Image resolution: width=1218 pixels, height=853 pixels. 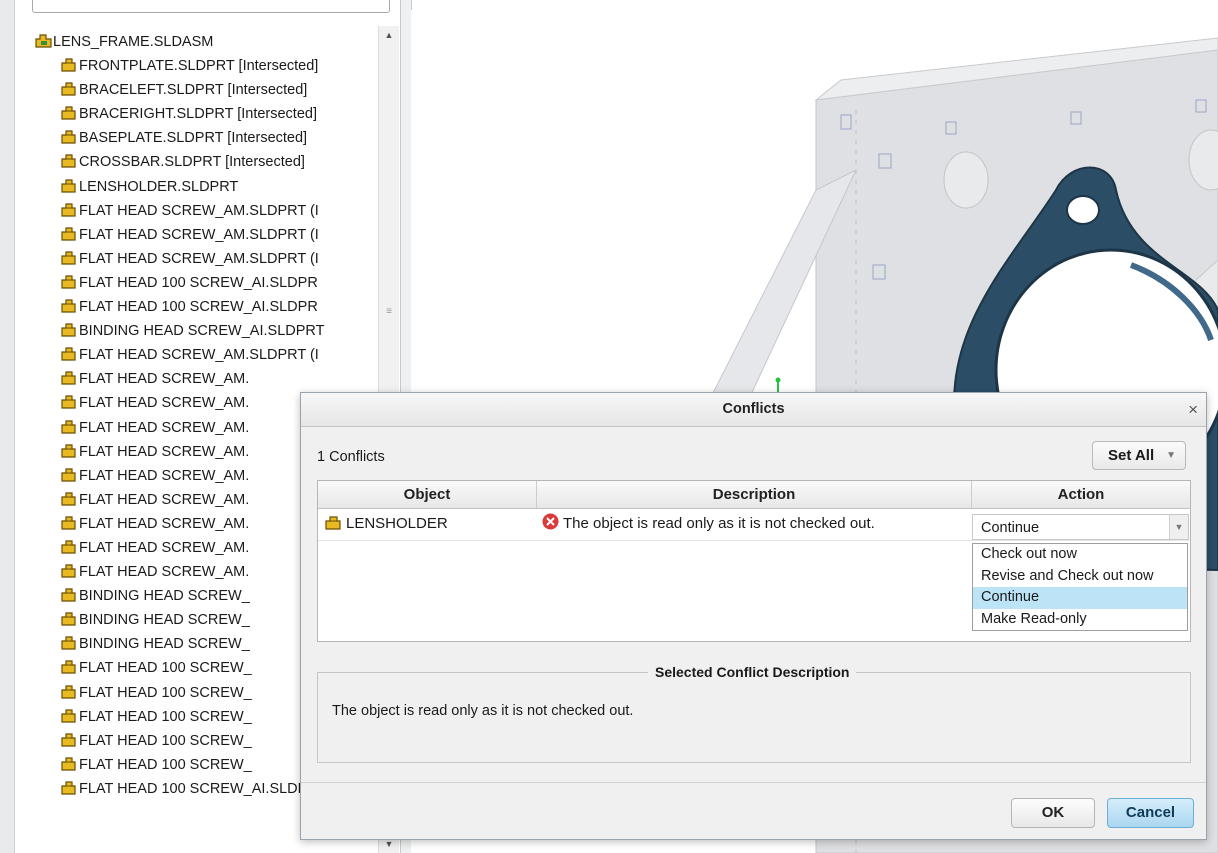 What do you see at coordinates (1131, 455) in the screenshot?
I see `set-all-label: Set All` at bounding box center [1131, 455].